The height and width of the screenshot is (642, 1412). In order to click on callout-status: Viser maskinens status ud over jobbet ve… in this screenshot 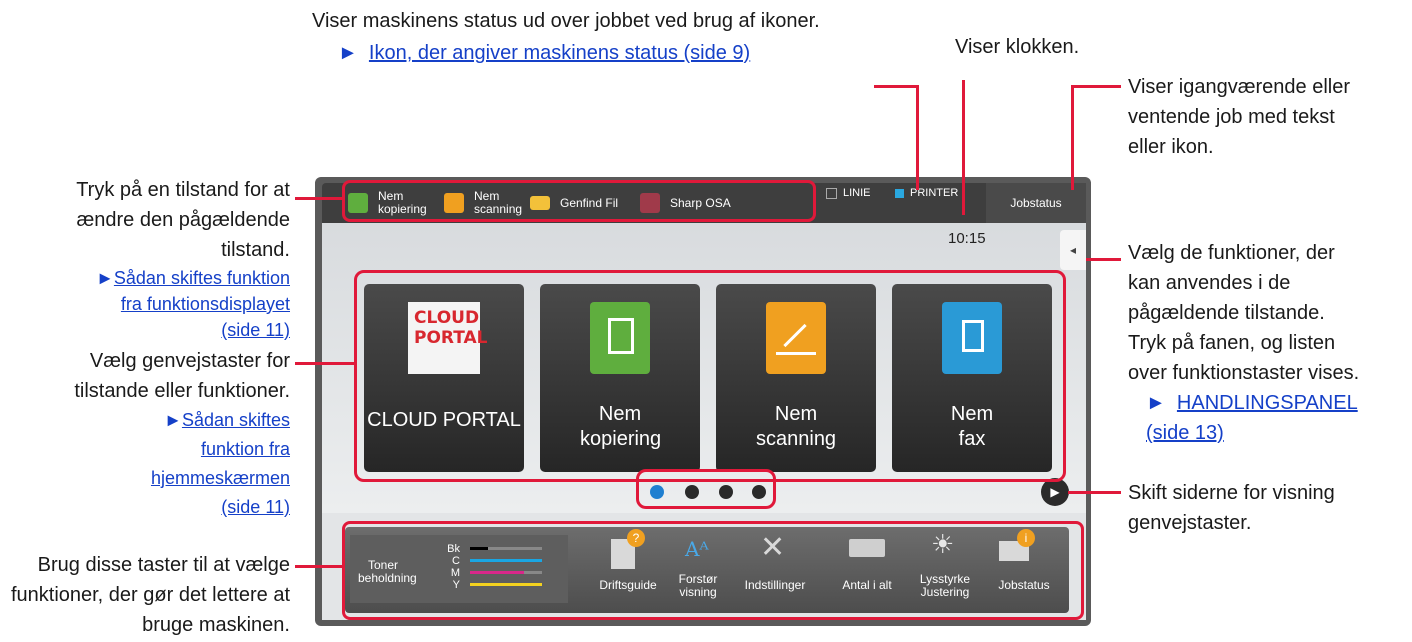, I will do `click(566, 37)`.